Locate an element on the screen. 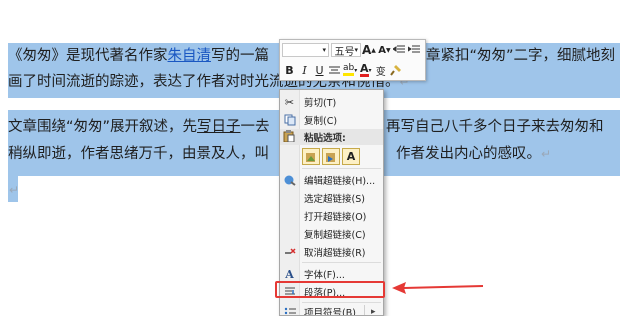 The height and width of the screenshot is (316, 620). paste-text-only-button: A is located at coordinates (351, 156).